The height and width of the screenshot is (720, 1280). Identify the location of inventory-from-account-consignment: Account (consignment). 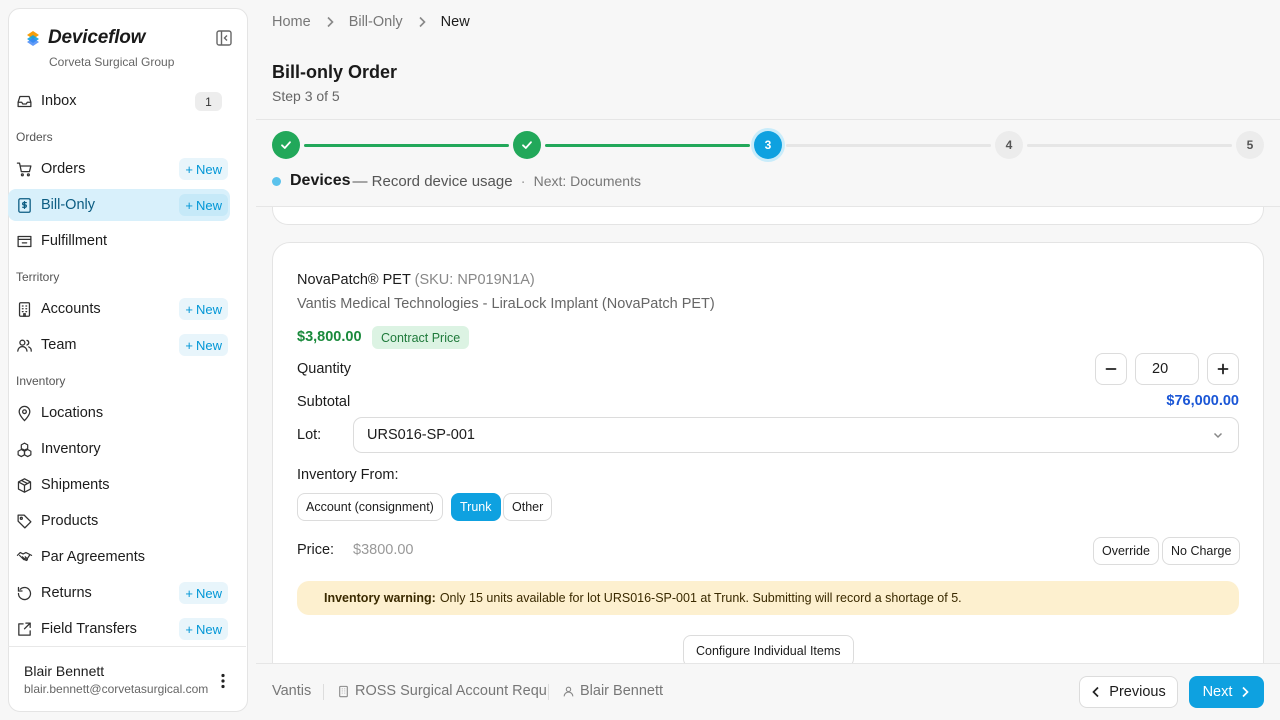
(370, 507).